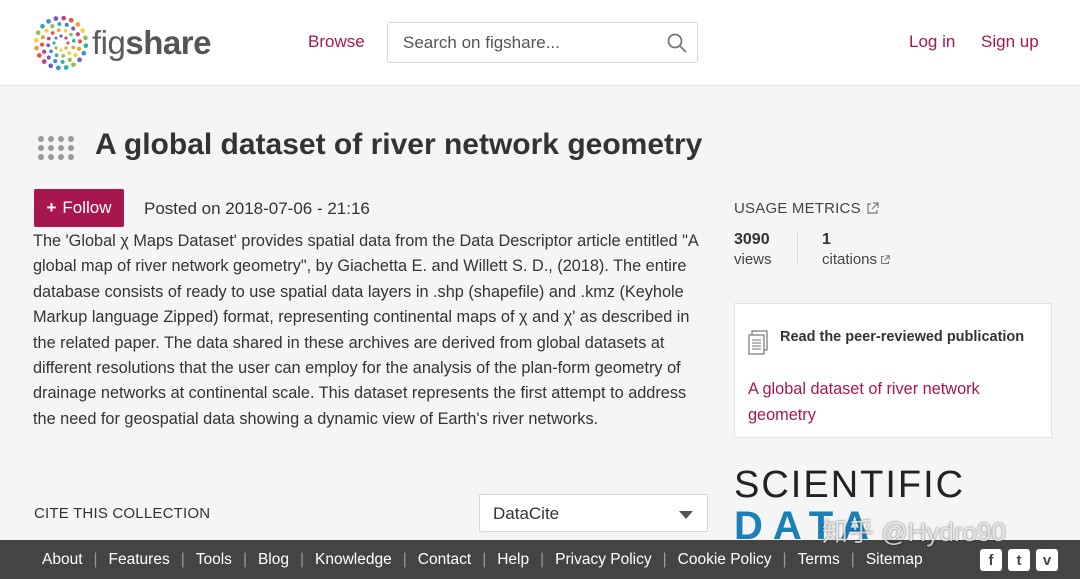  Describe the element at coordinates (353, 560) in the screenshot. I see `footer-link-knowledge: Knowledge` at that location.